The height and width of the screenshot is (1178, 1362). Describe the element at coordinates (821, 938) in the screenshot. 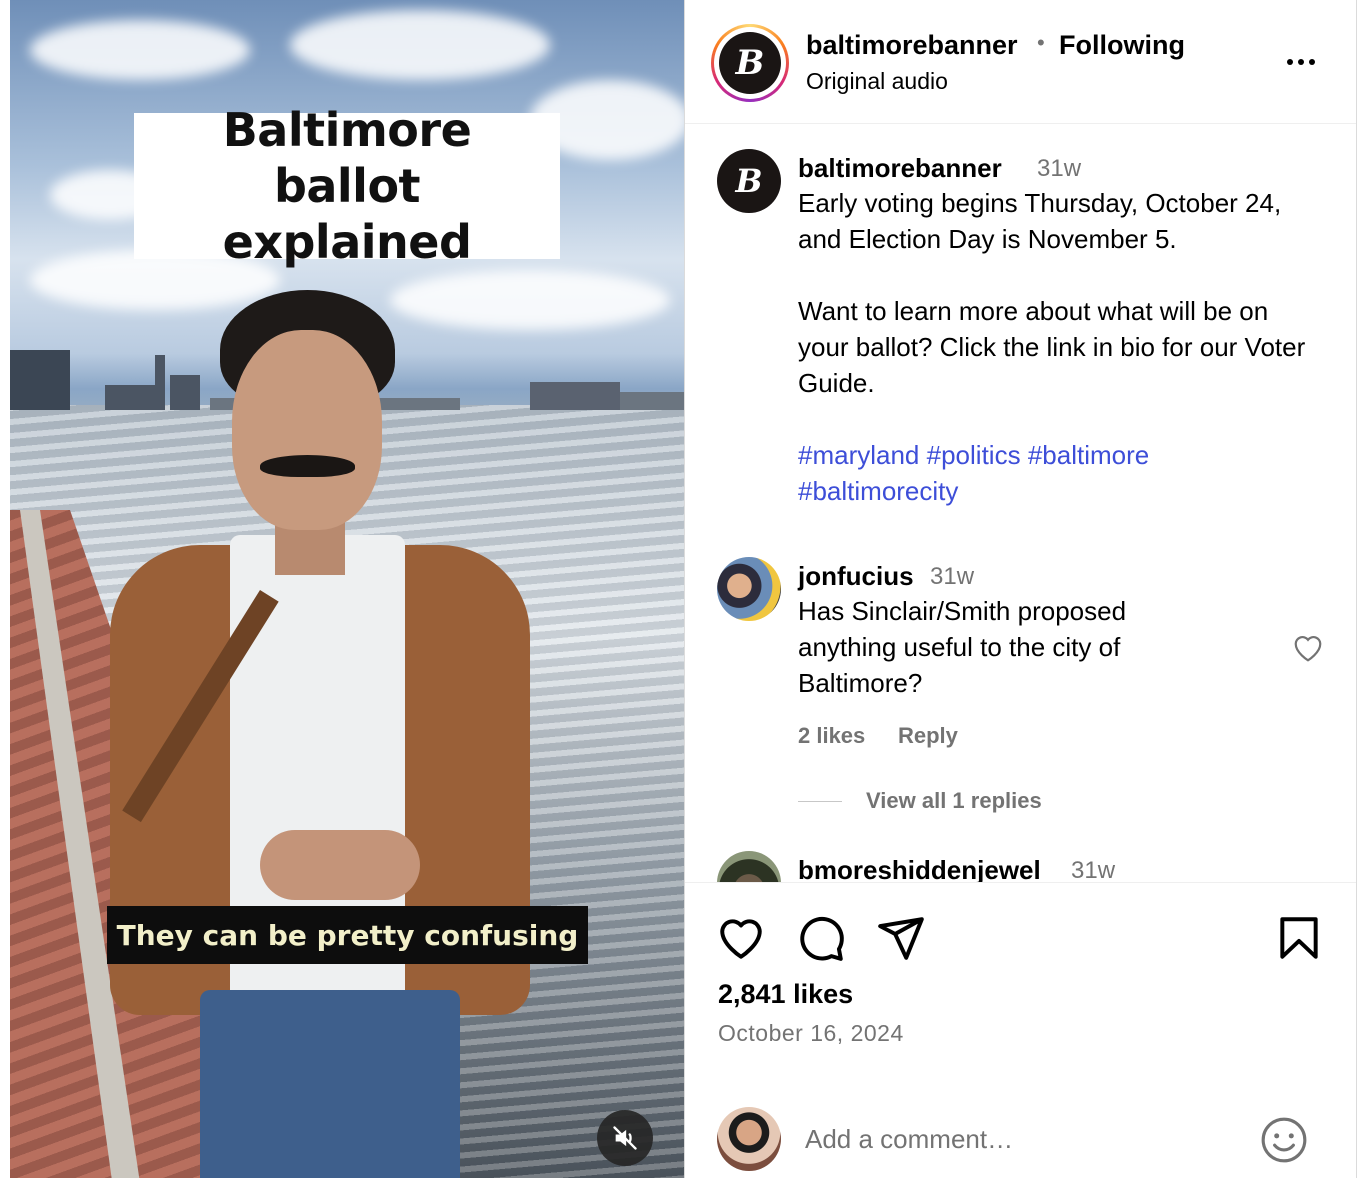

I see `comment-icon` at that location.